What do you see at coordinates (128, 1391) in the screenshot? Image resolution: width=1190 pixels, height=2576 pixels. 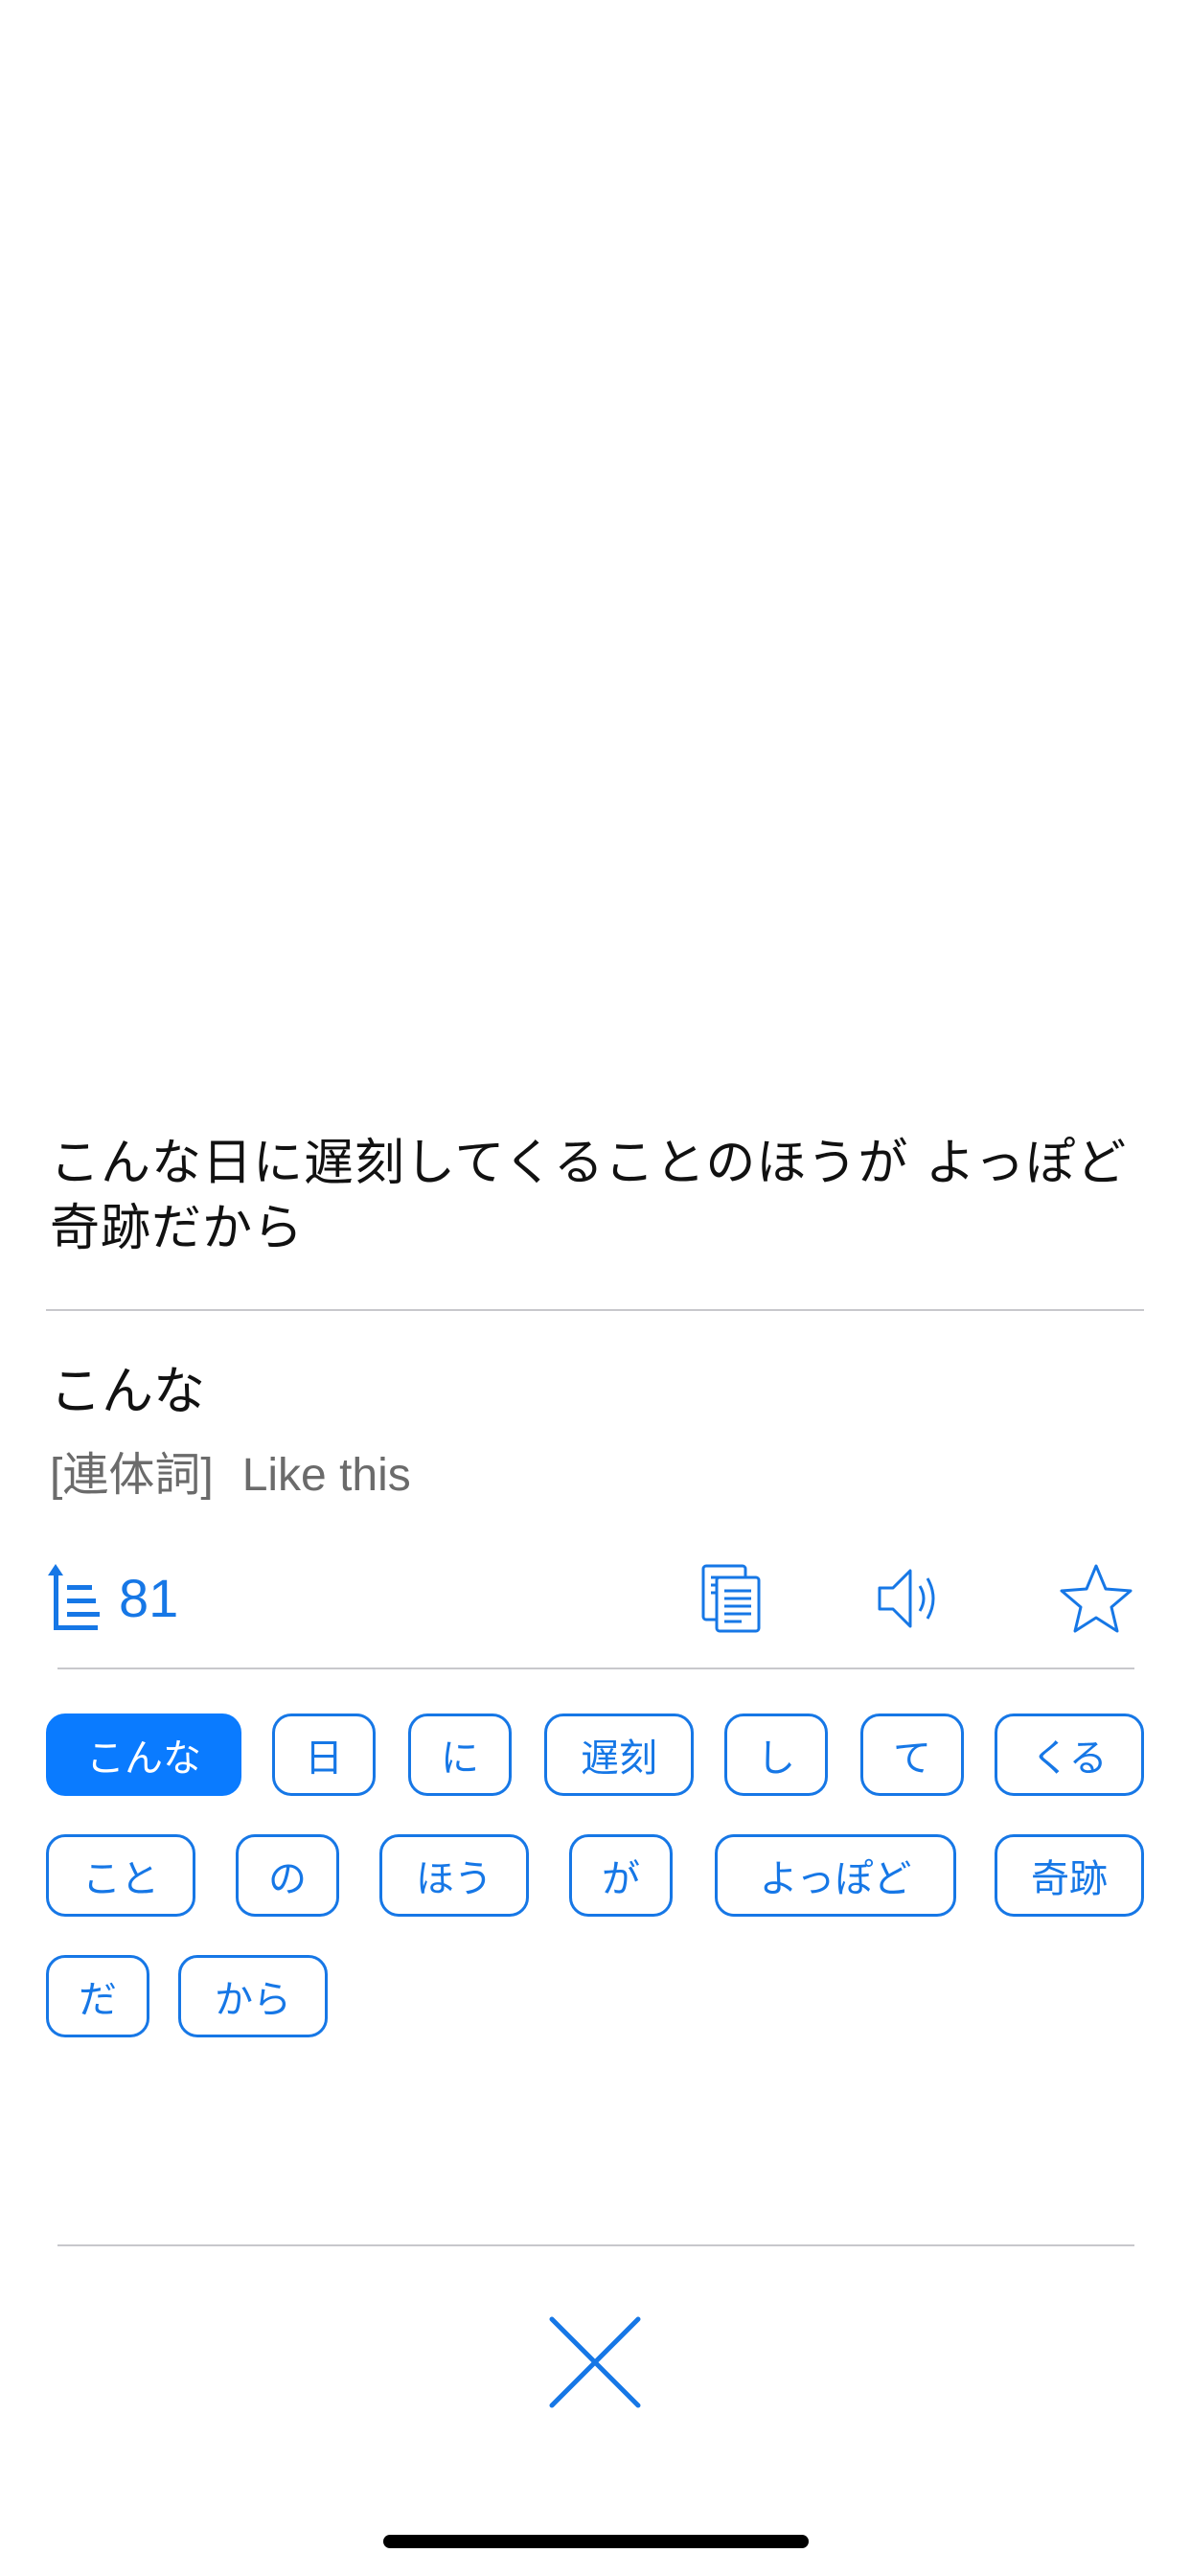 I see `word-title: こんな` at bounding box center [128, 1391].